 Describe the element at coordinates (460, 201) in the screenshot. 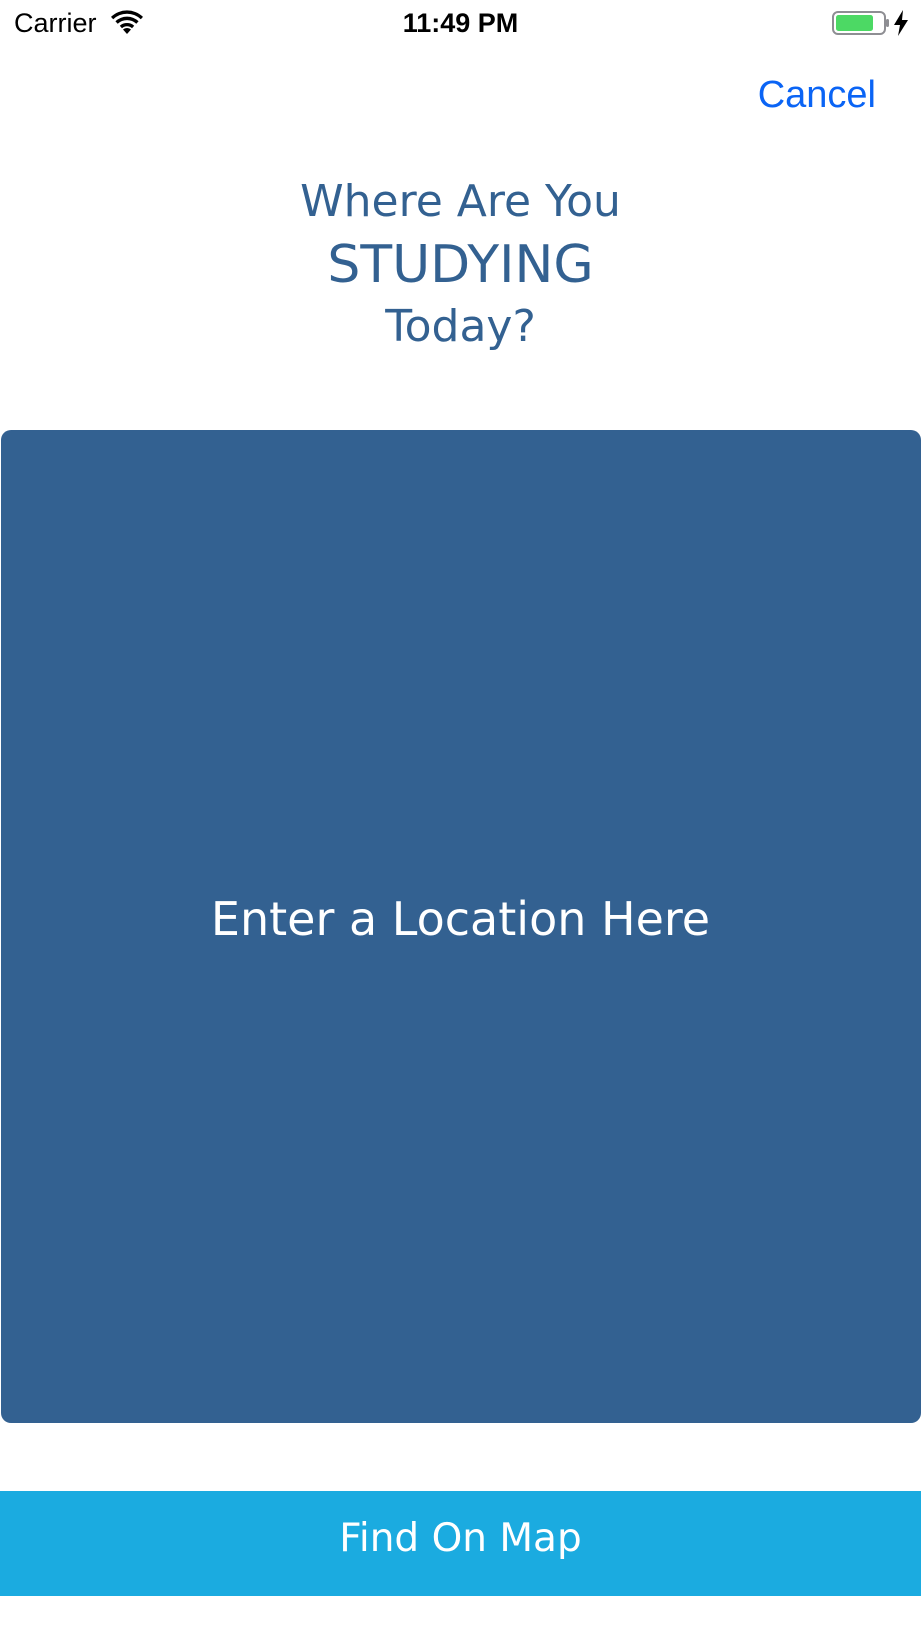

I see `heading-line-1: Where Are You` at that location.